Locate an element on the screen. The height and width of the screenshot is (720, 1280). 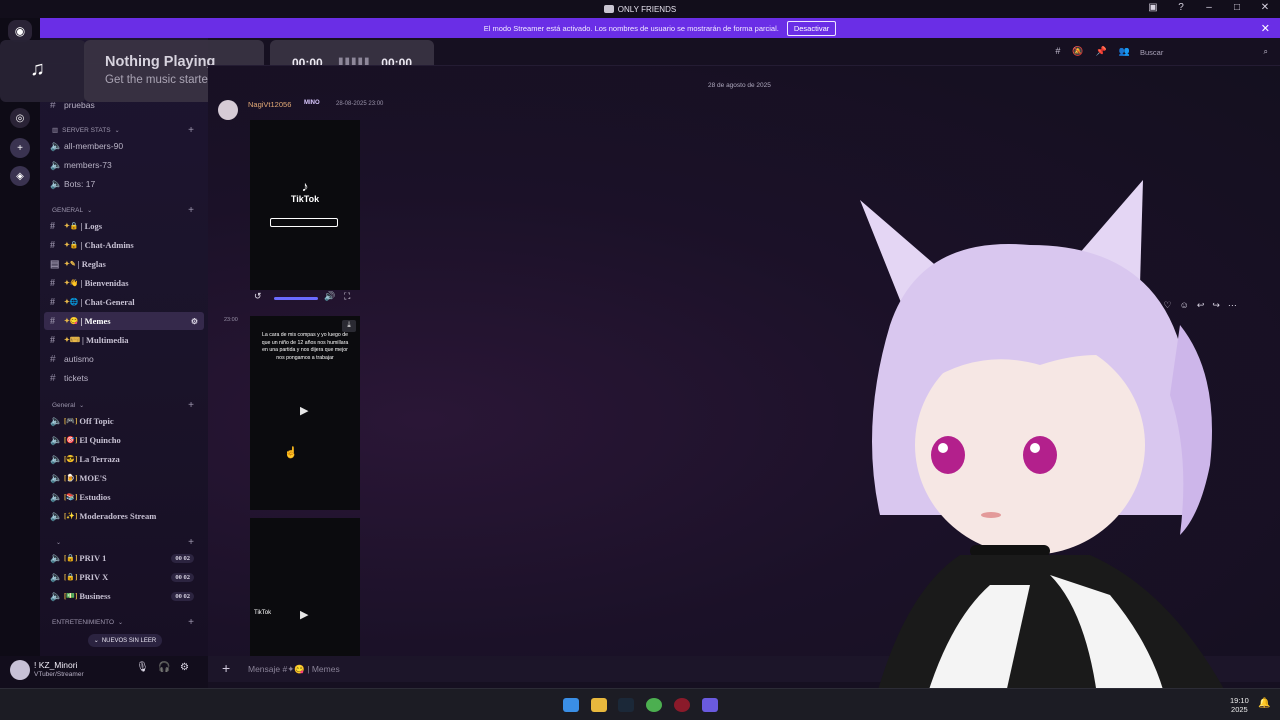
add-attachment-icon: + is located at coordinates (226, 668).